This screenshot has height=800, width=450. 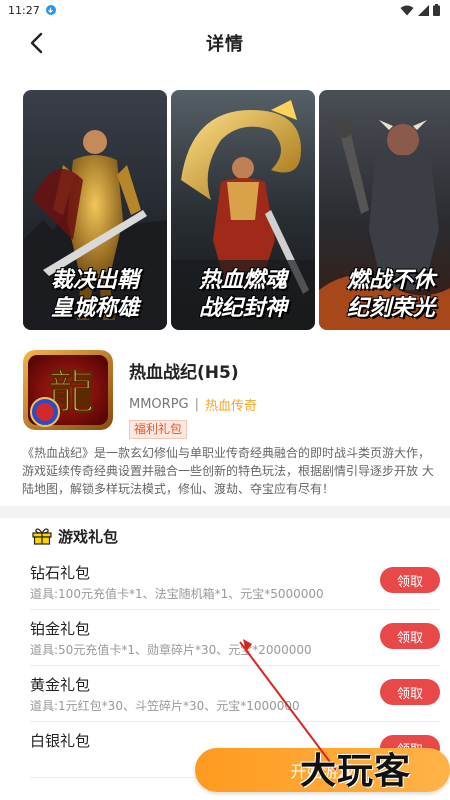 I want to click on gift-row-platinum: 铂金礼包 道具:50元充值卡*1、勋章碎片*30、元宝*2000000 领取, so click(x=235, y=638).